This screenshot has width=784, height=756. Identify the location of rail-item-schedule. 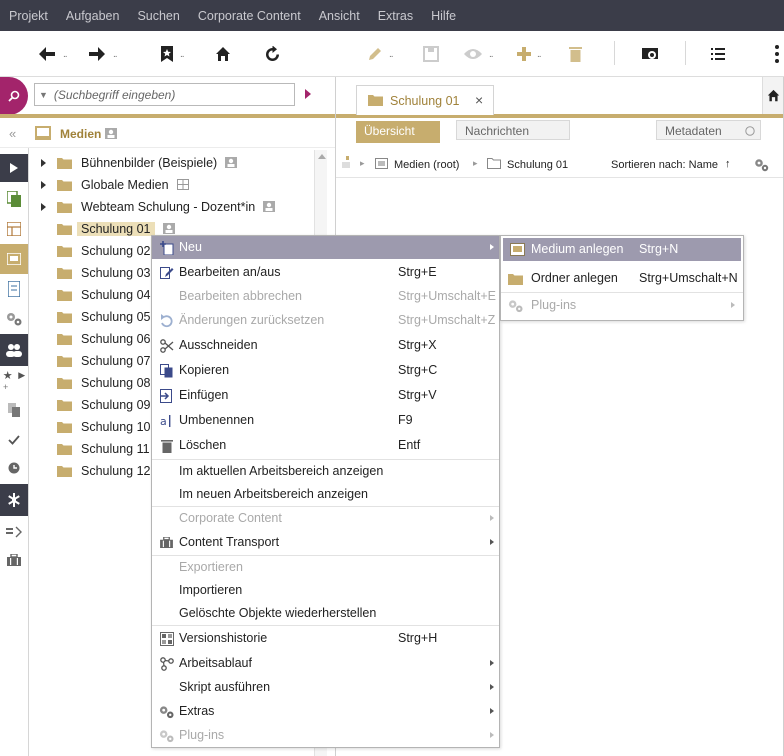
(14, 532).